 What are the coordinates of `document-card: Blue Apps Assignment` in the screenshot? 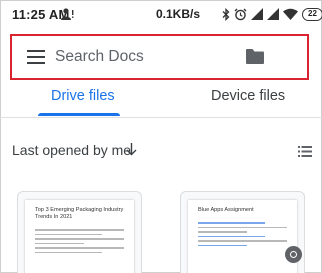 It's located at (242, 232).